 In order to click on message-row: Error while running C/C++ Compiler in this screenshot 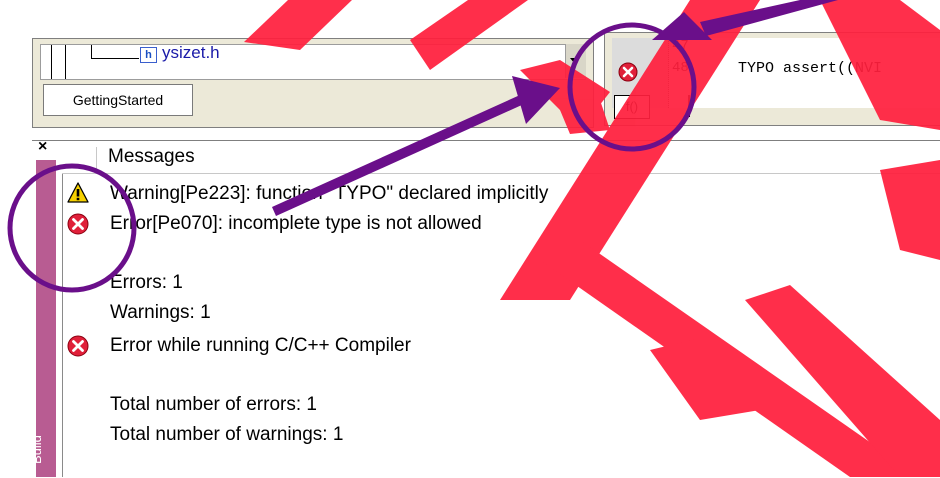, I will do `click(260, 346)`.